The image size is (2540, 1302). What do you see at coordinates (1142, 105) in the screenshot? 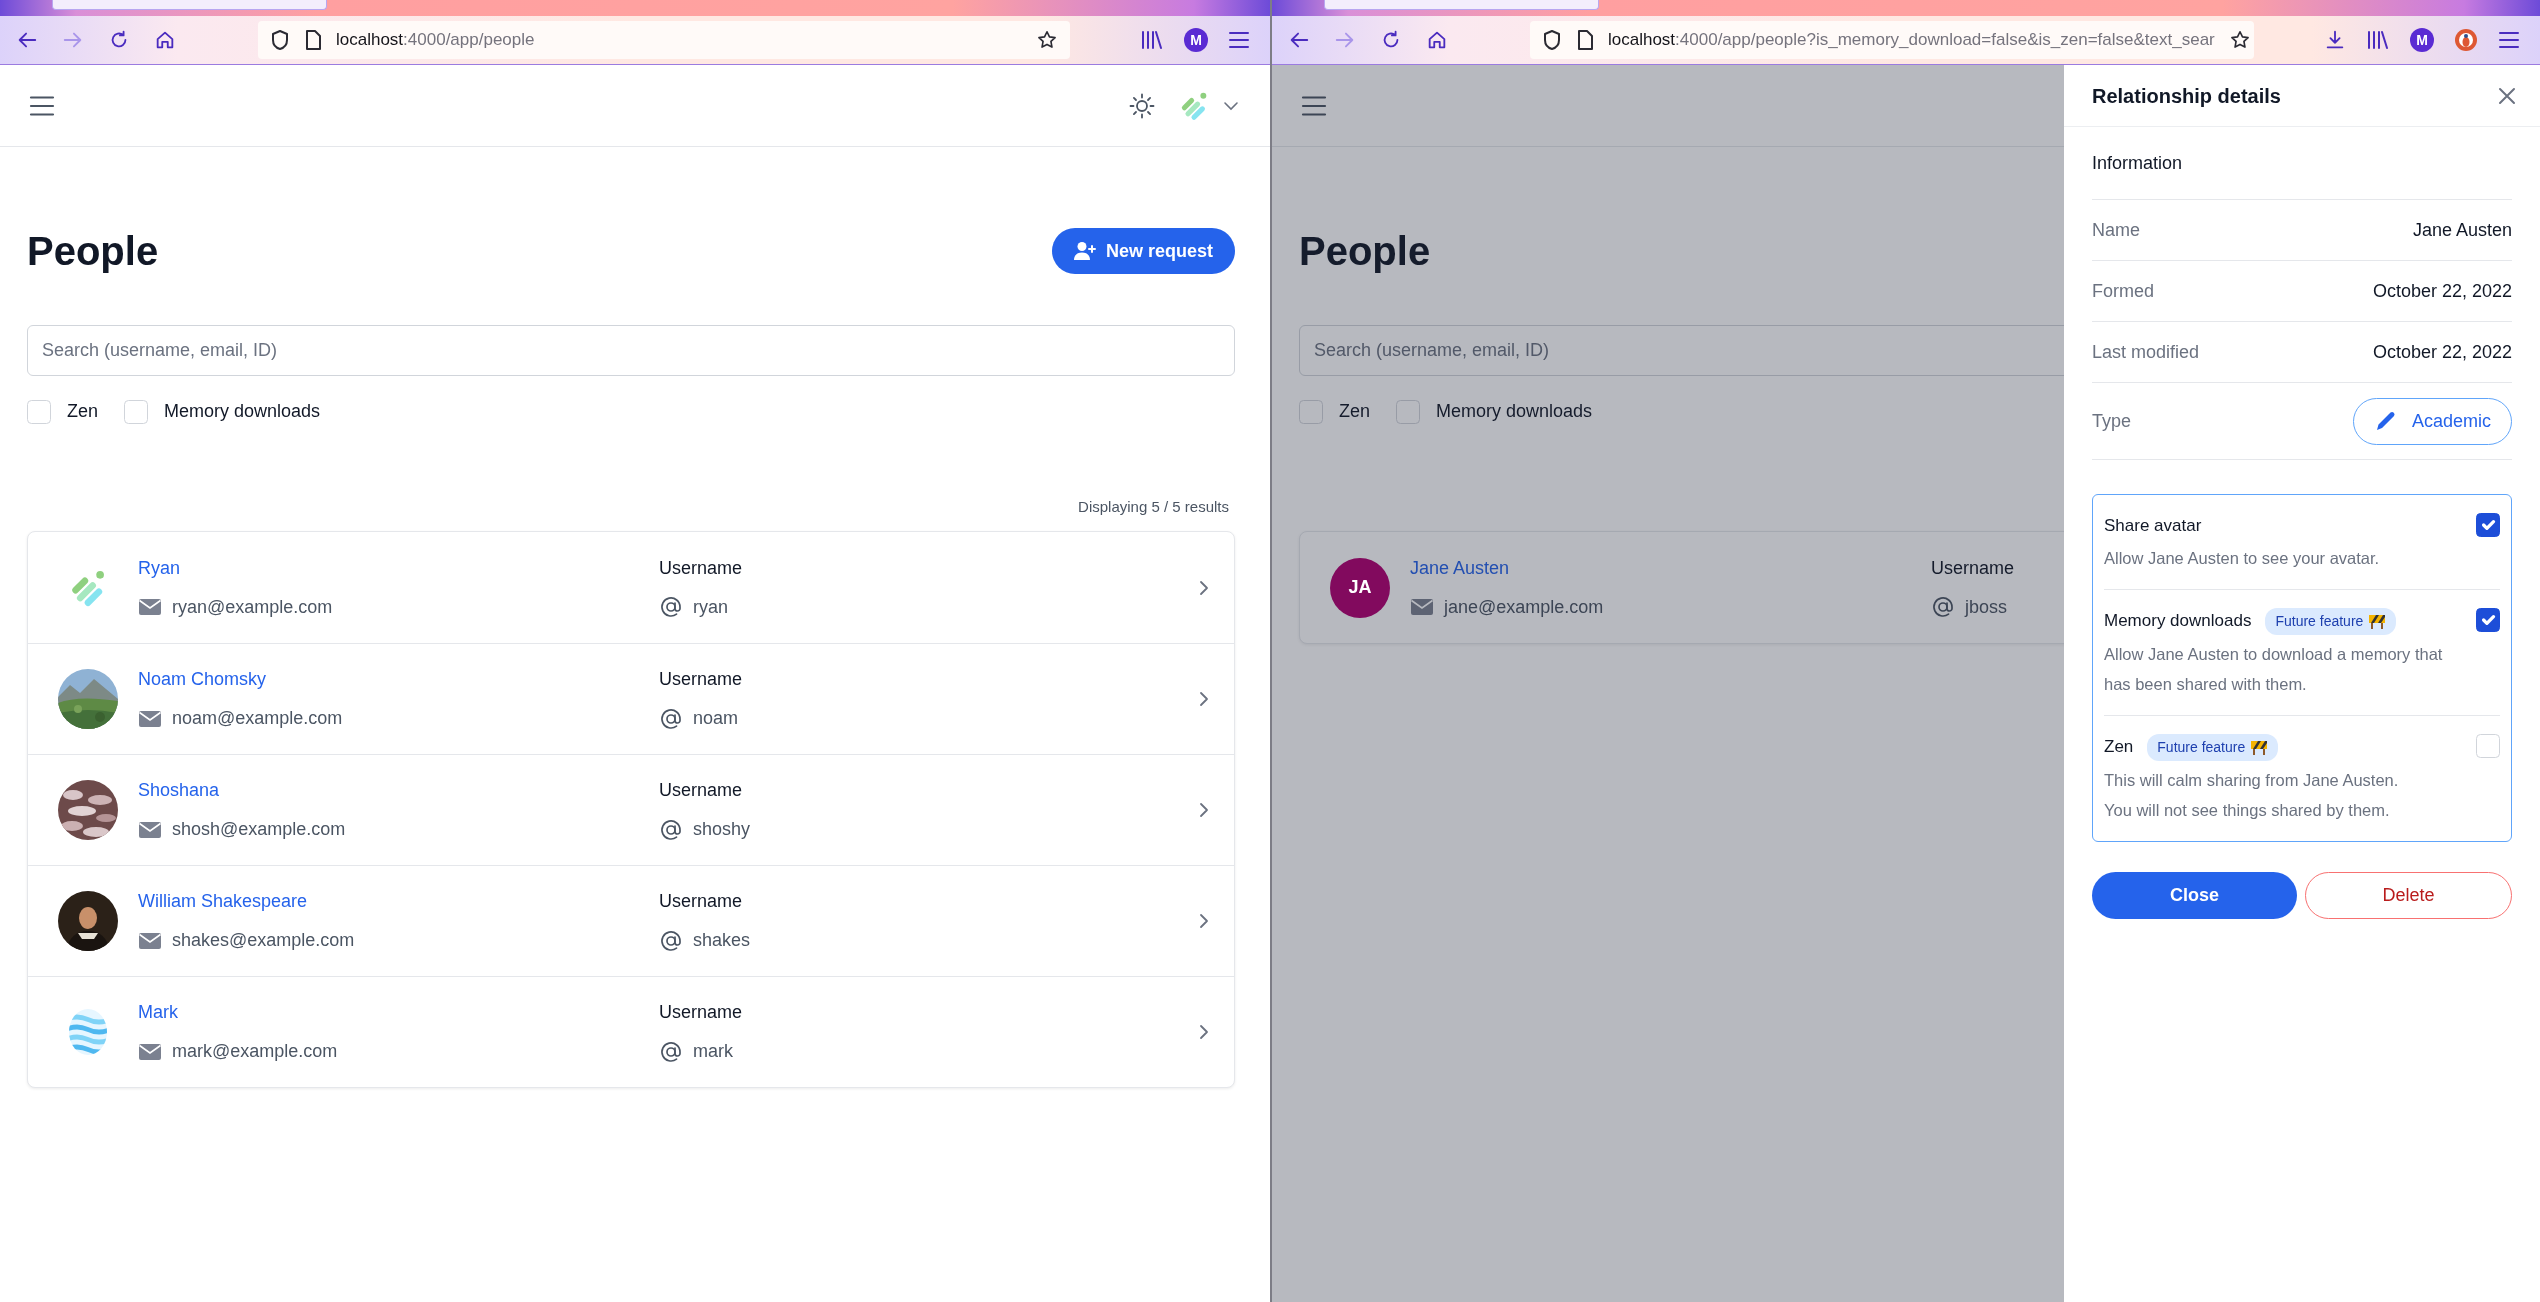
I see `sun-icon` at bounding box center [1142, 105].